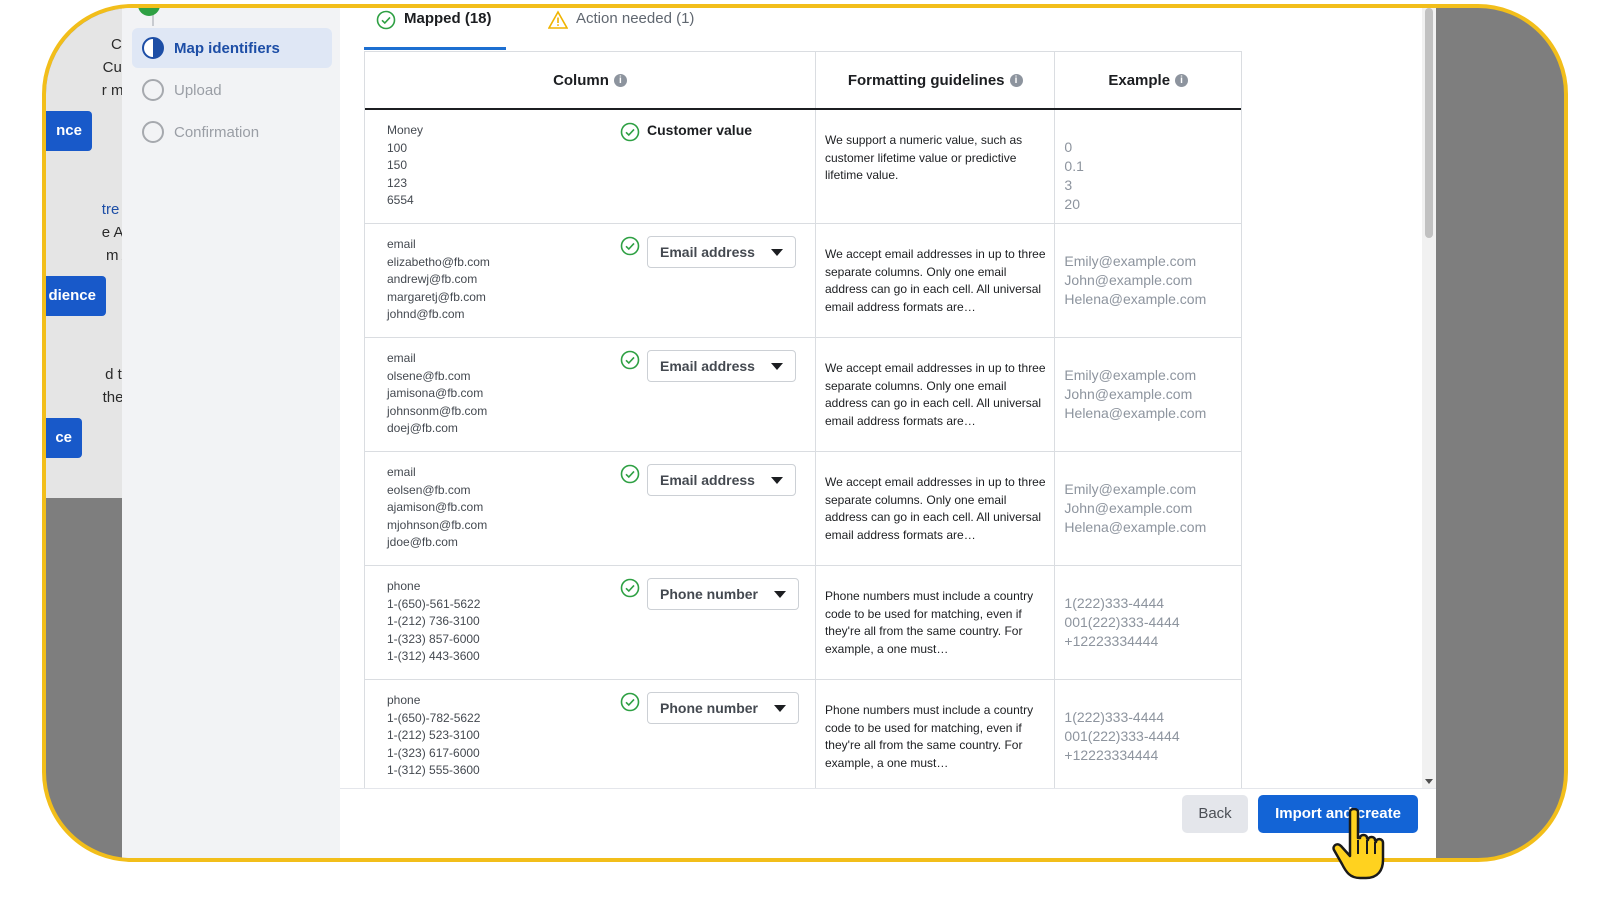  What do you see at coordinates (1074, 166) in the screenshot?
I see `example-value: 0.1` at bounding box center [1074, 166].